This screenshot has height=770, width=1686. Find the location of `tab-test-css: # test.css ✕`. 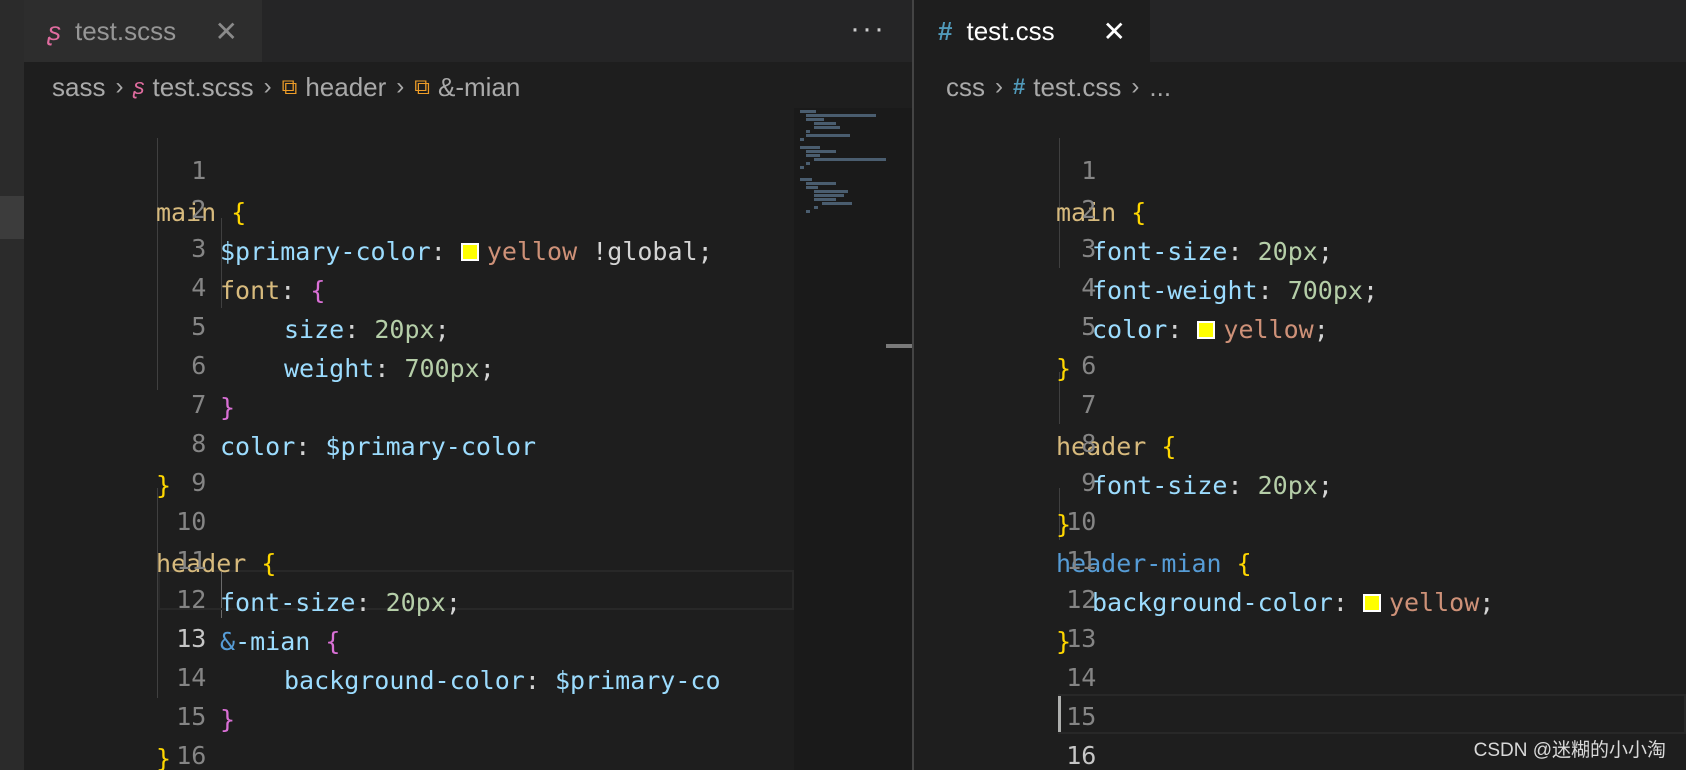

tab-test-css: # test.css ✕ is located at coordinates (1032, 31).